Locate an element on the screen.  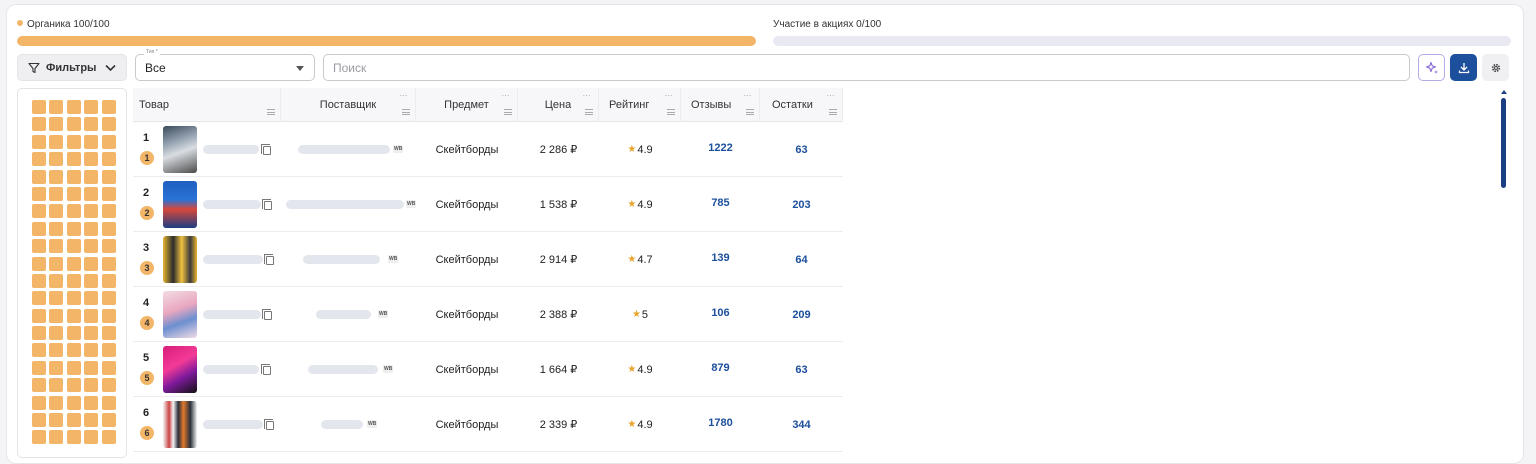
reviews-link: 106 is located at coordinates (720, 312).